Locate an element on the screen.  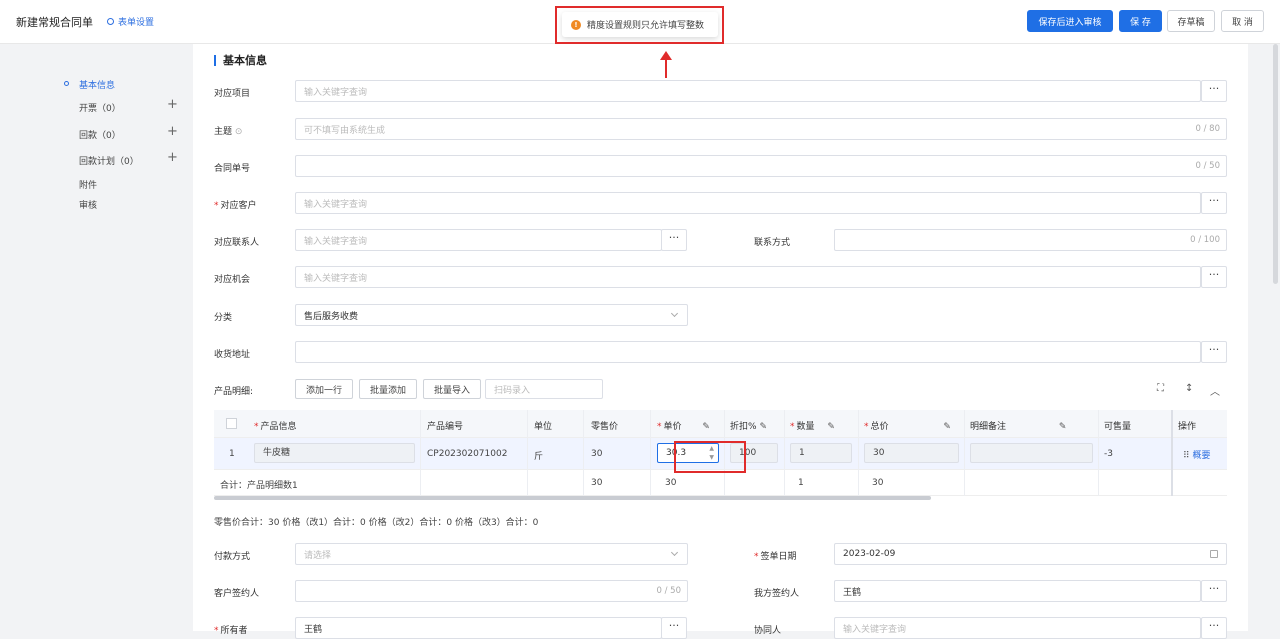
address-input is located at coordinates (748, 352).